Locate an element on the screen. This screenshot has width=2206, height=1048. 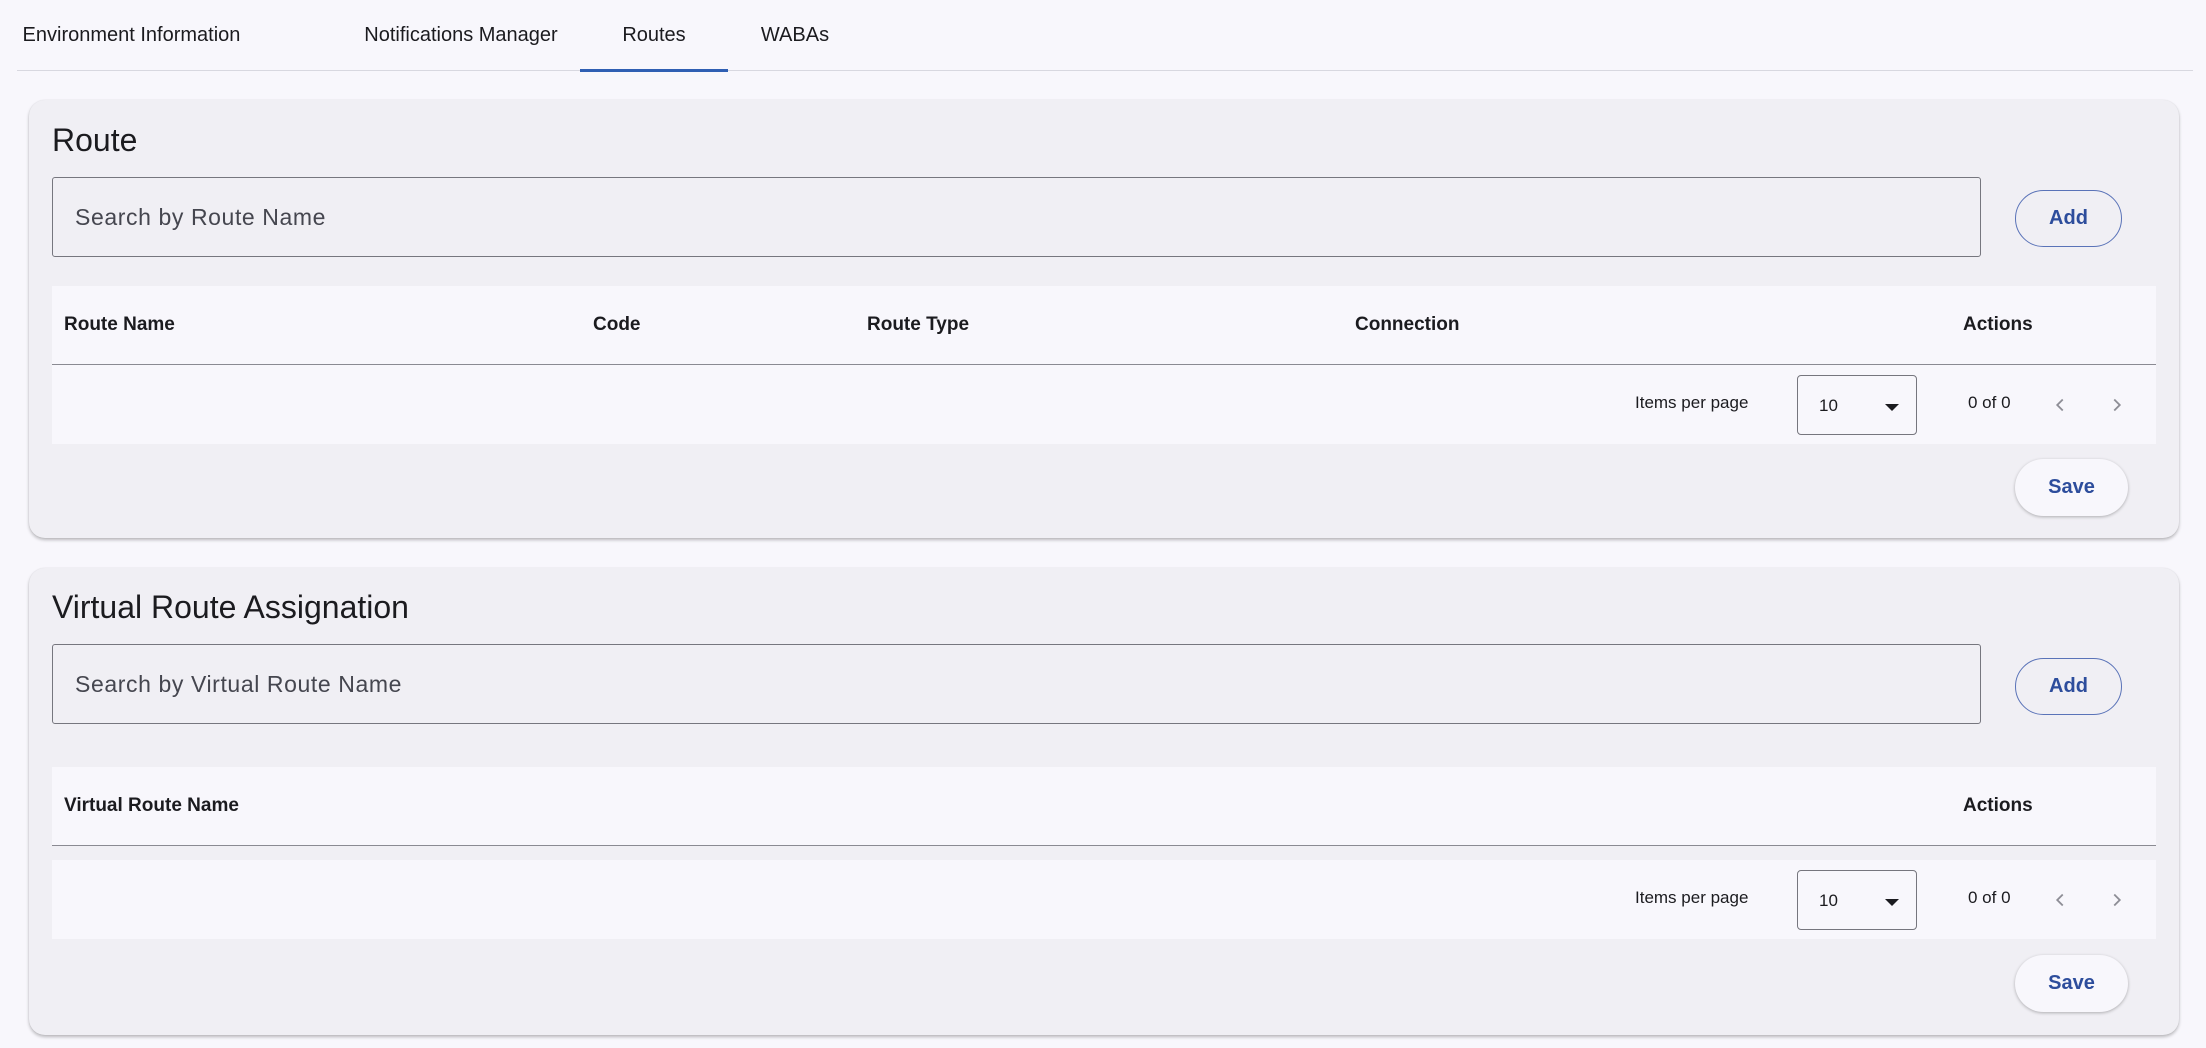
virtual-route-card-title: Virtual Route Assignation is located at coordinates (230, 607).